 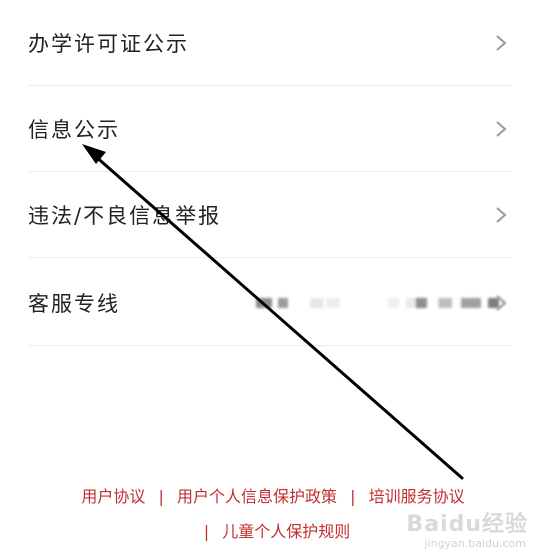 What do you see at coordinates (74, 129) in the screenshot?
I see `menu-item-label: 信息公示` at bounding box center [74, 129].